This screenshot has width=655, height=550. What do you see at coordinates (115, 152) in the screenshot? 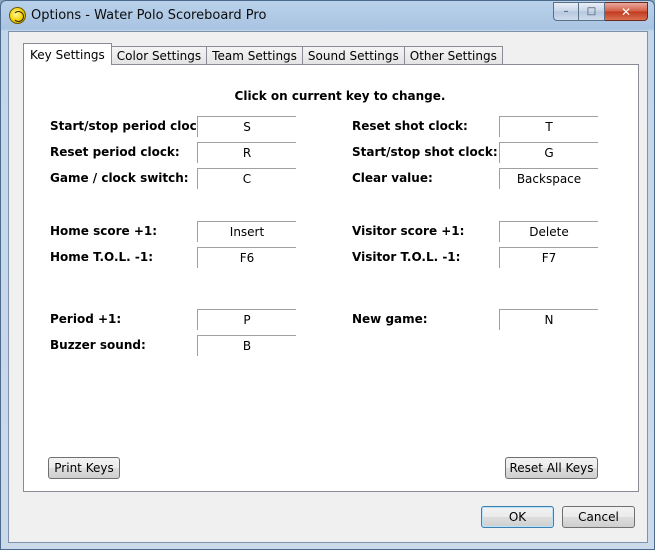
I see `label-reset-period-clock: Reset period clock:` at bounding box center [115, 152].